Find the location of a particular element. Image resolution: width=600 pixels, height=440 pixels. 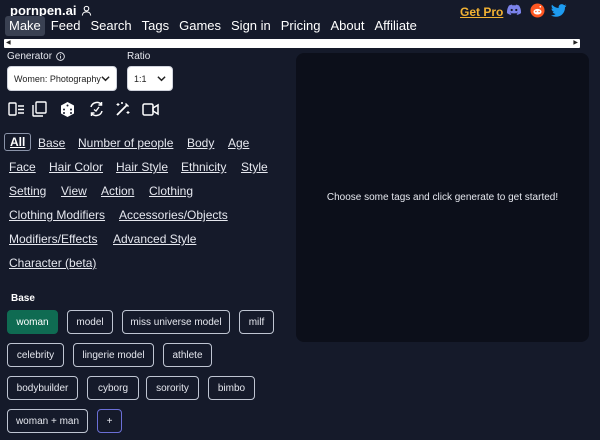

nav-item-search: Search is located at coordinates (110, 26).